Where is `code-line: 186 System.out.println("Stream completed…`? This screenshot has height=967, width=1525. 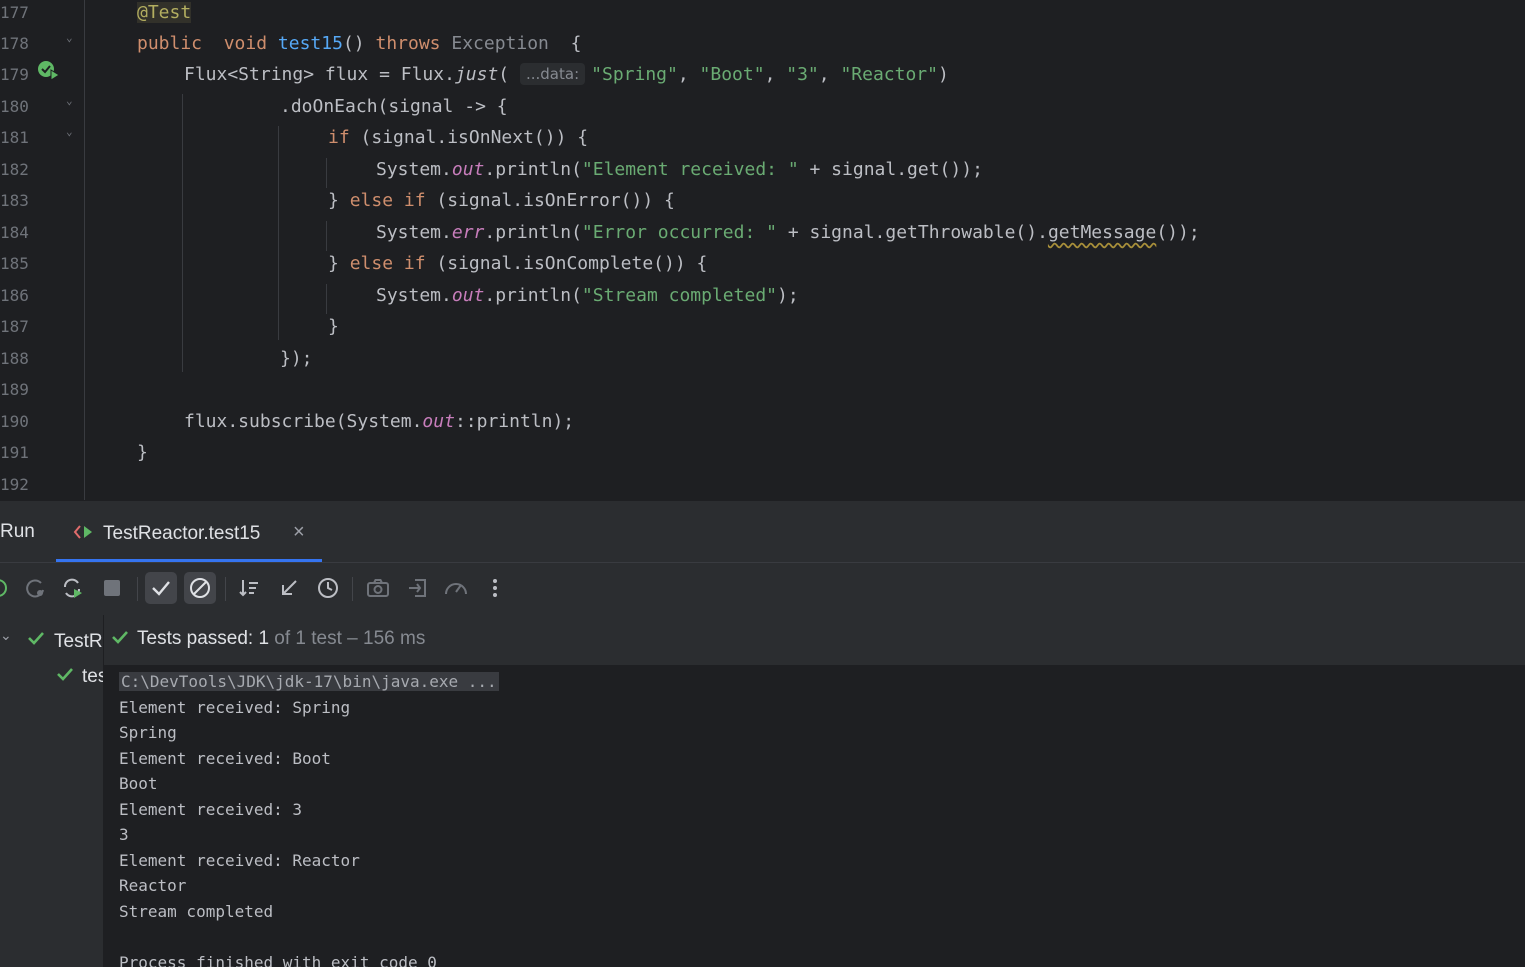 code-line: 186 System.out.println("Stream completed… is located at coordinates (762, 295).